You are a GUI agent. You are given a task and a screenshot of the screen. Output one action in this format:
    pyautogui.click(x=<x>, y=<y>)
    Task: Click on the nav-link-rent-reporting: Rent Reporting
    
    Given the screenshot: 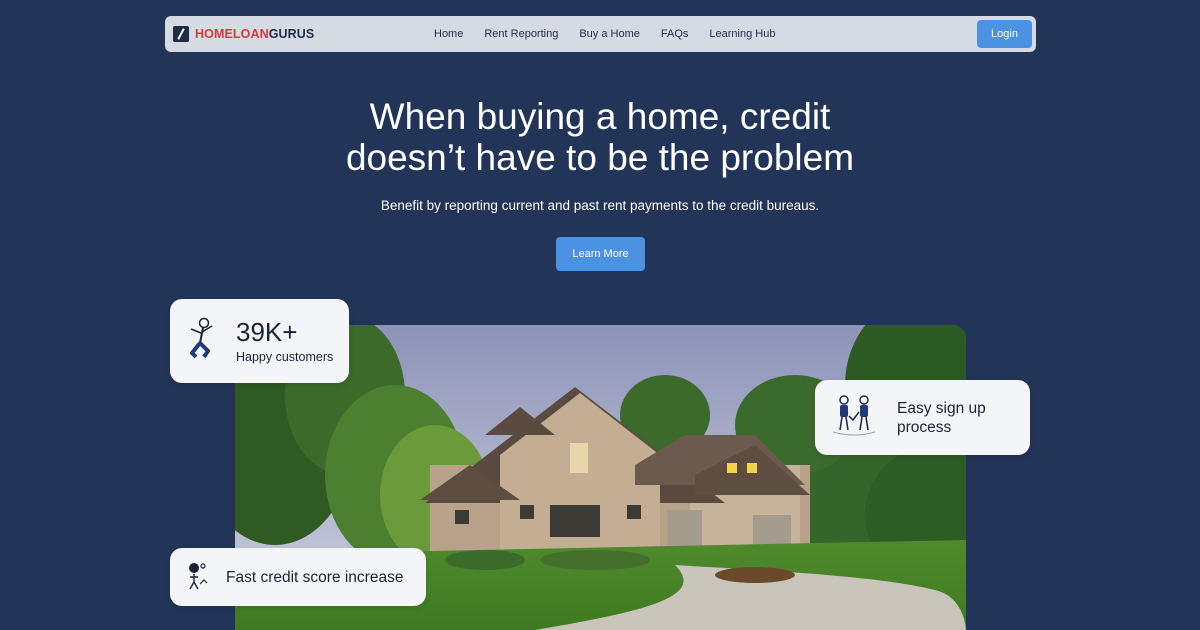 What is the action you would take?
    pyautogui.click(x=521, y=34)
    